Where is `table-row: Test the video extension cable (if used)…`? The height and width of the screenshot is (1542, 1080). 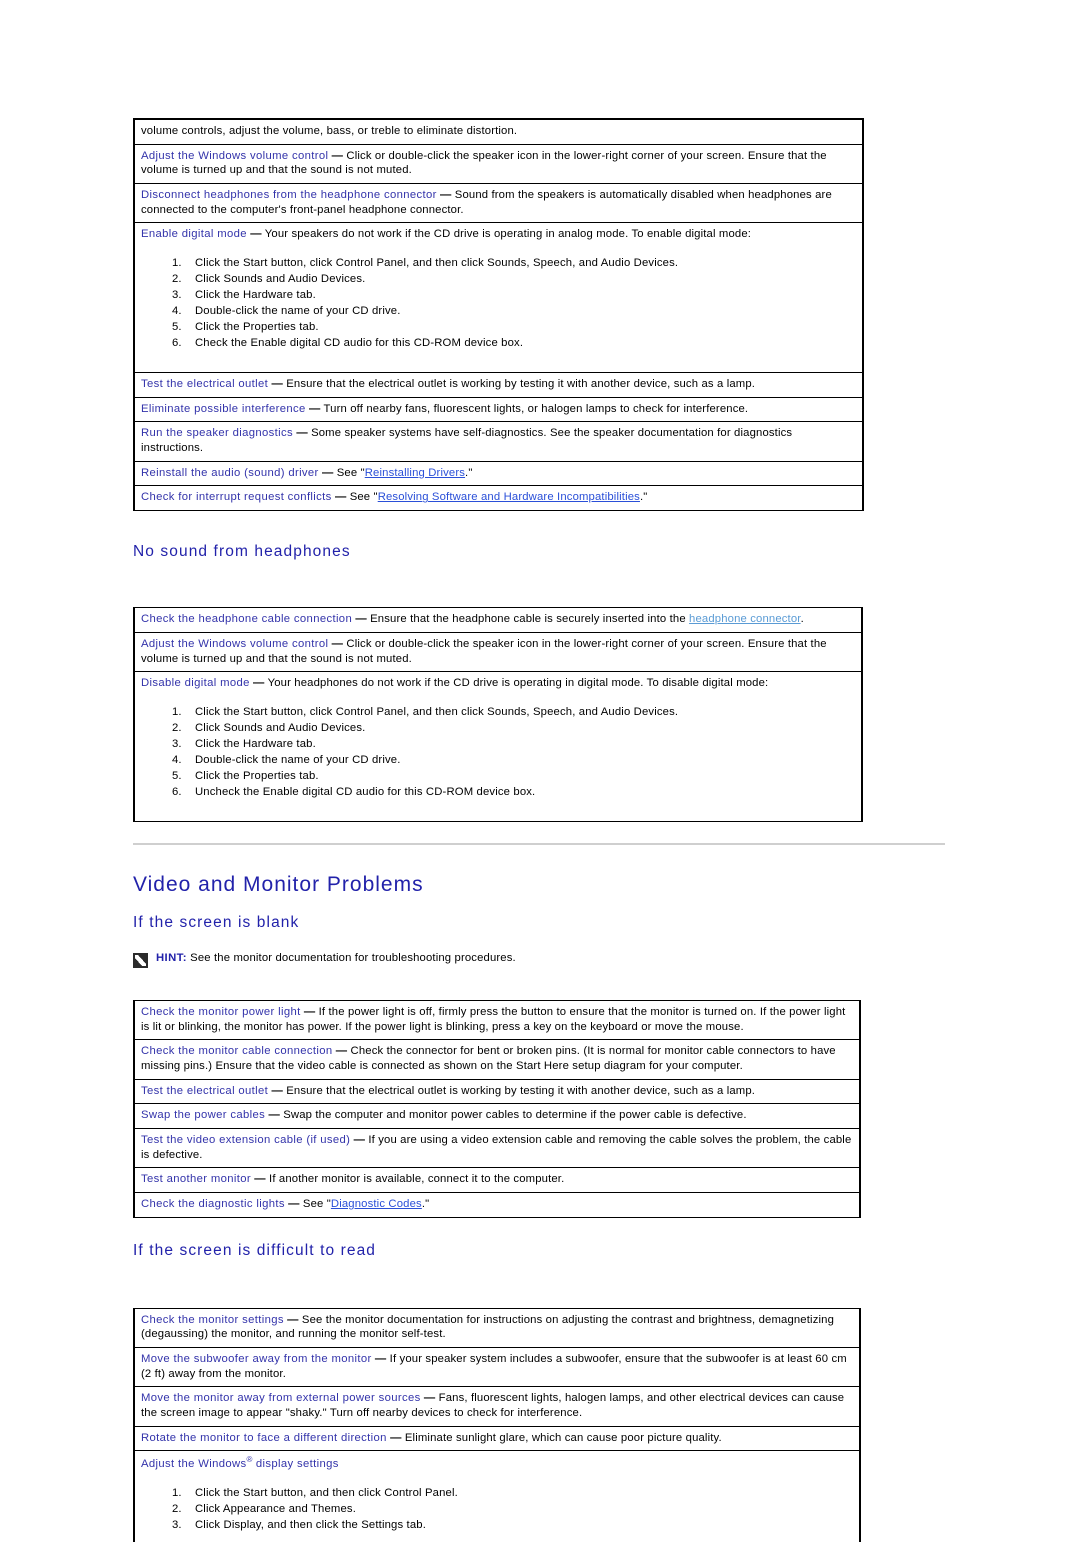 table-row: Test the video extension cable (if used)… is located at coordinates (497, 1148).